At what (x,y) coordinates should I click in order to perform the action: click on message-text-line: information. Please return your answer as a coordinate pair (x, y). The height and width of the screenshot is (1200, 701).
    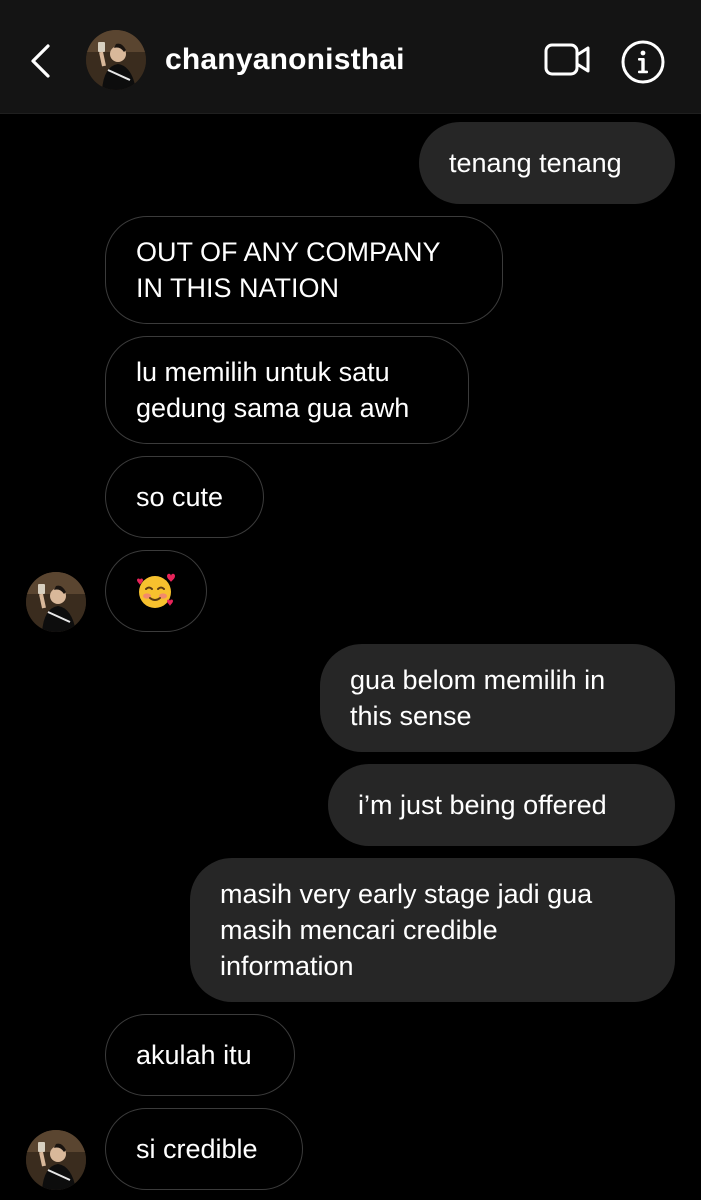
    Looking at the image, I should click on (287, 966).